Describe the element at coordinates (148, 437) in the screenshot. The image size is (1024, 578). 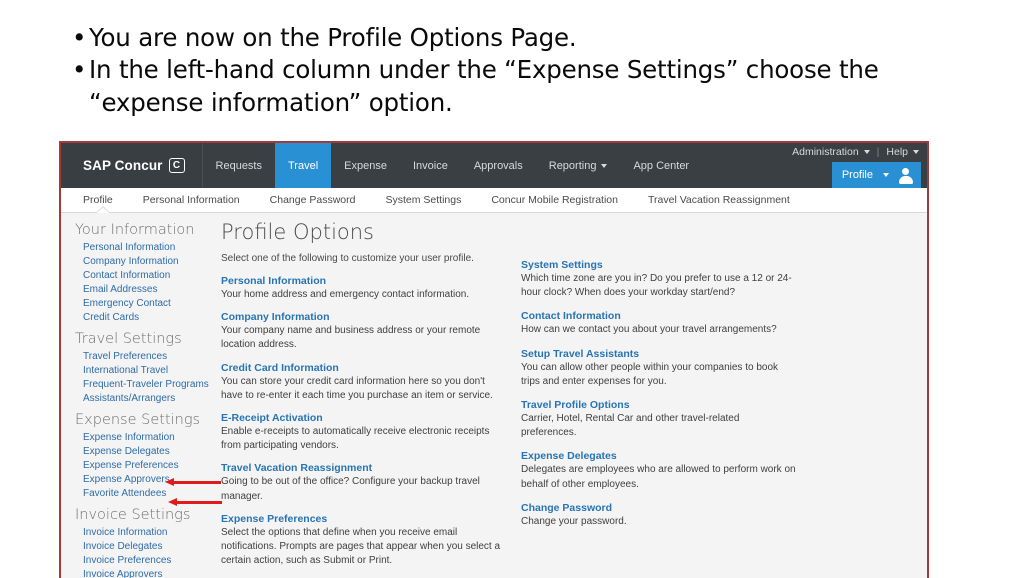
I see `sidebar-item-expense-information: Expense Information` at that location.